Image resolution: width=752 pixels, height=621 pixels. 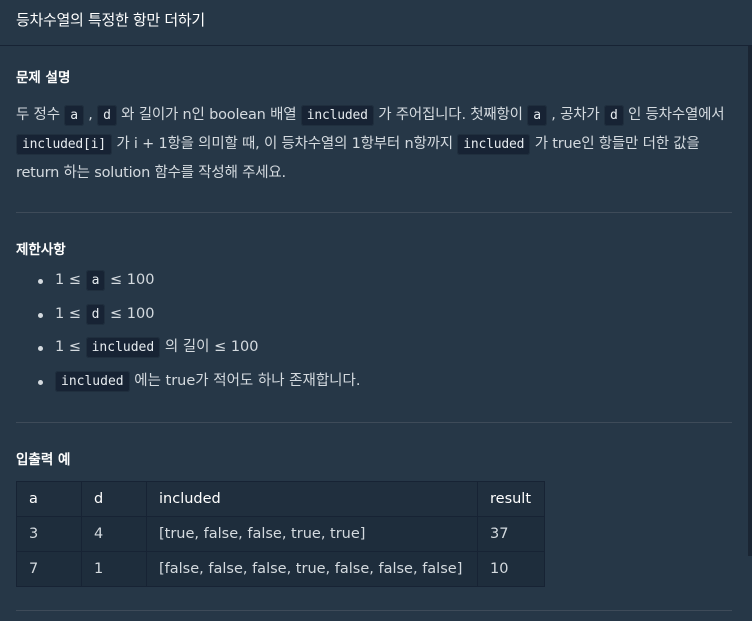 I want to click on table-cell: [true, false, false, true, true], so click(x=312, y=534).